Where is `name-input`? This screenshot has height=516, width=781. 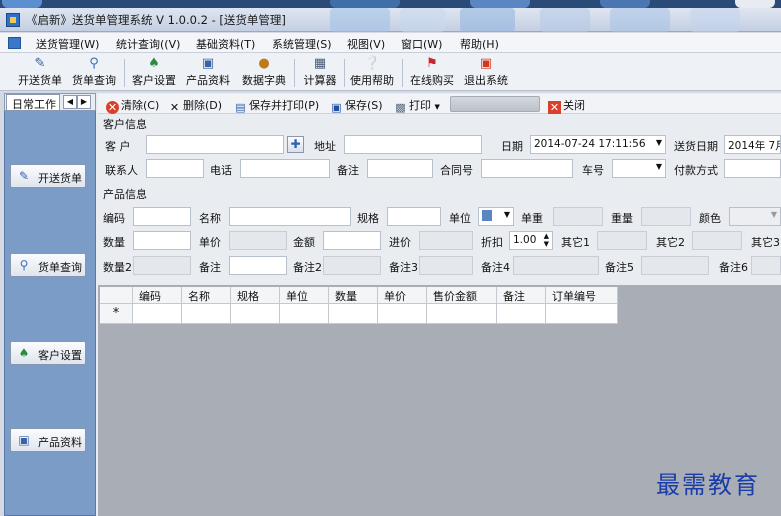 name-input is located at coordinates (290, 216).